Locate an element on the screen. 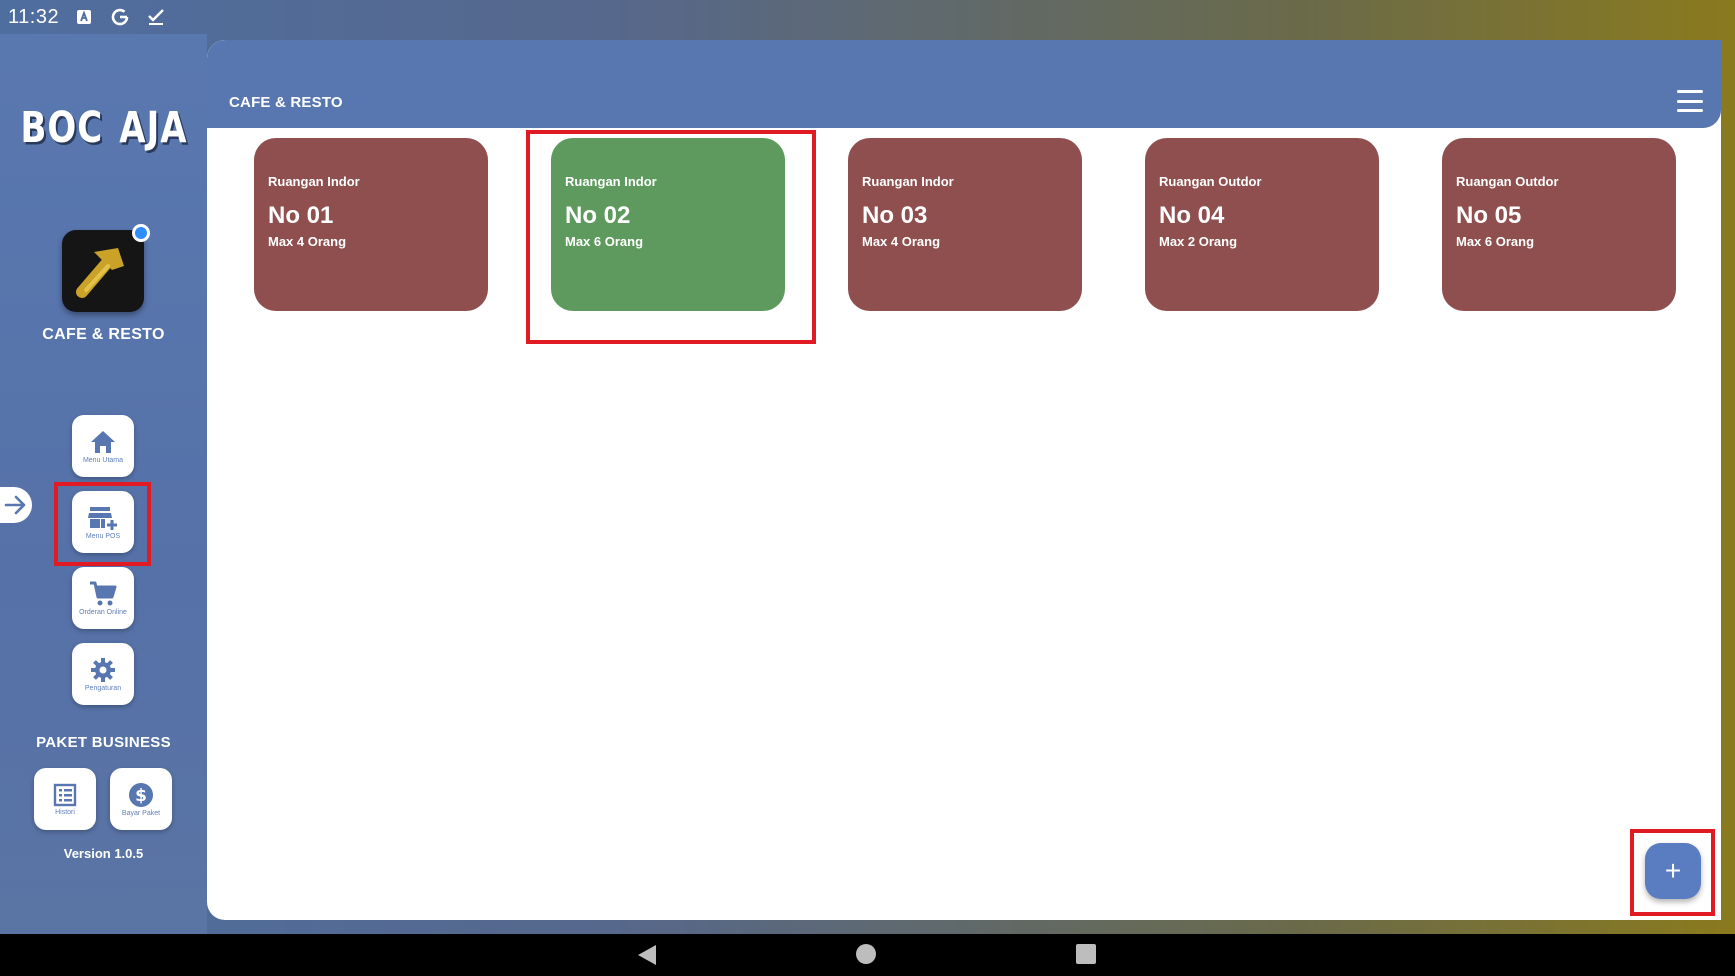 This screenshot has width=1735, height=976. room-number: No 02 is located at coordinates (598, 215).